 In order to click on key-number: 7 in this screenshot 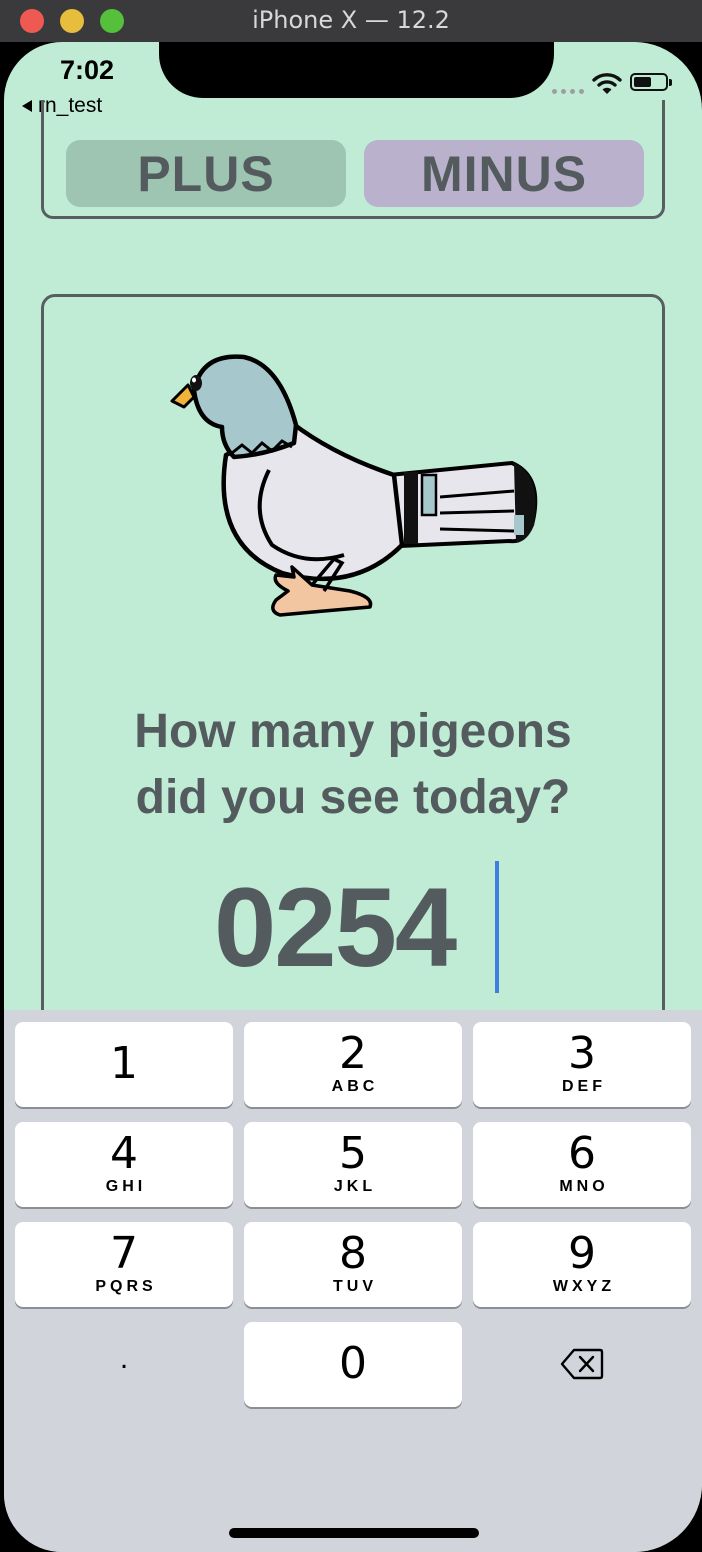, I will do `click(124, 1253)`.